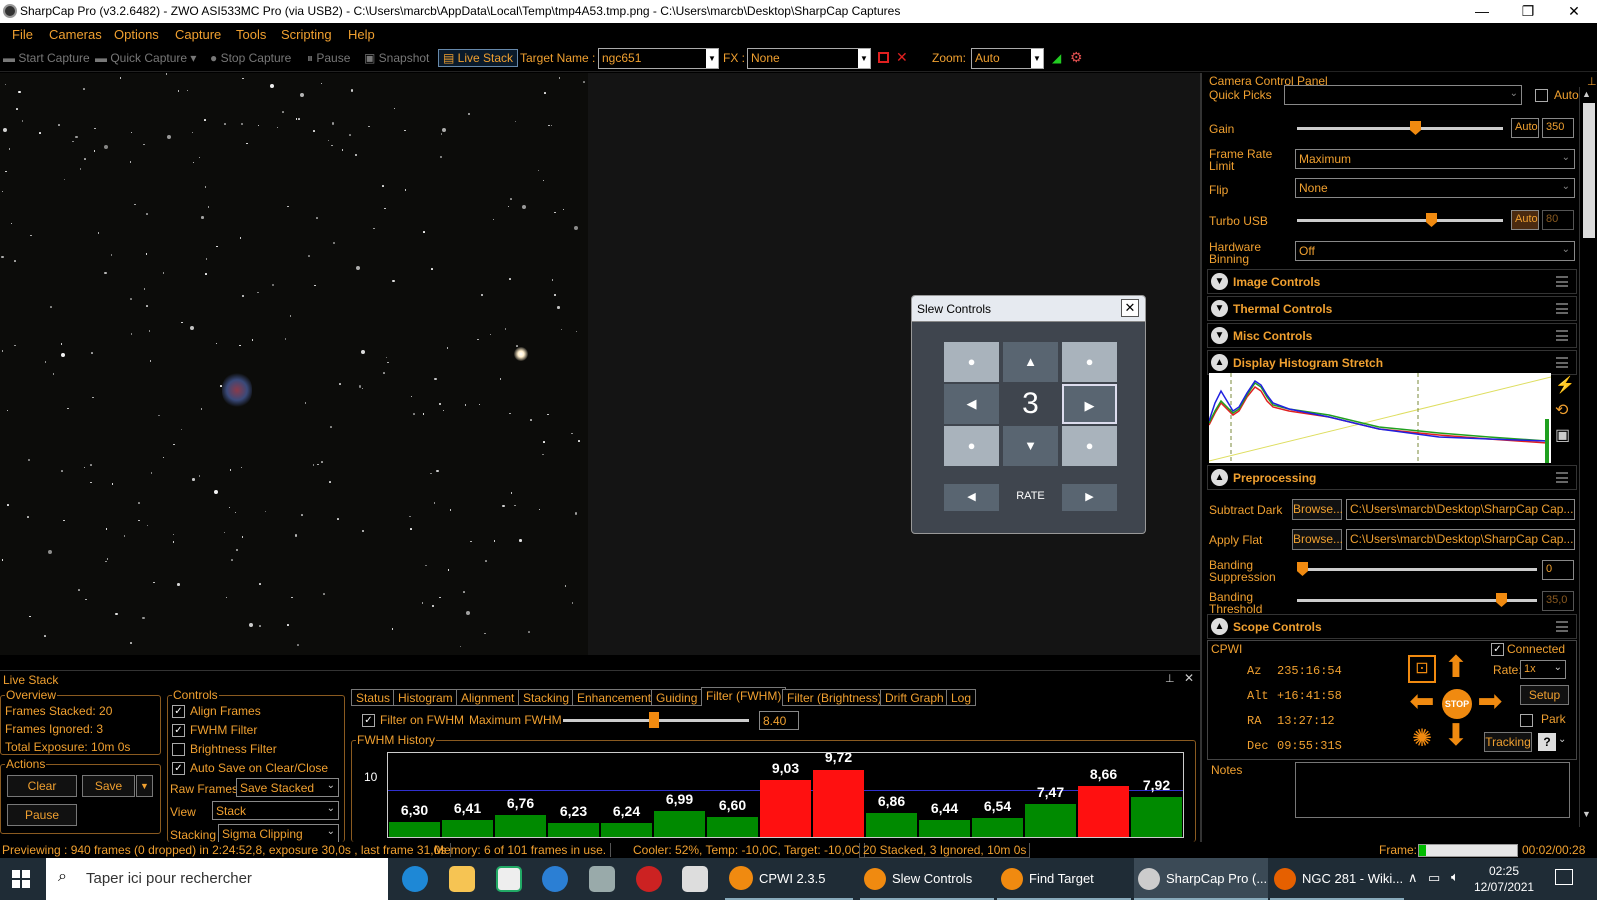  Describe the element at coordinates (1392, 362) in the screenshot. I see `display-histogram-section: ▲ Display Histogram Stretch` at that location.